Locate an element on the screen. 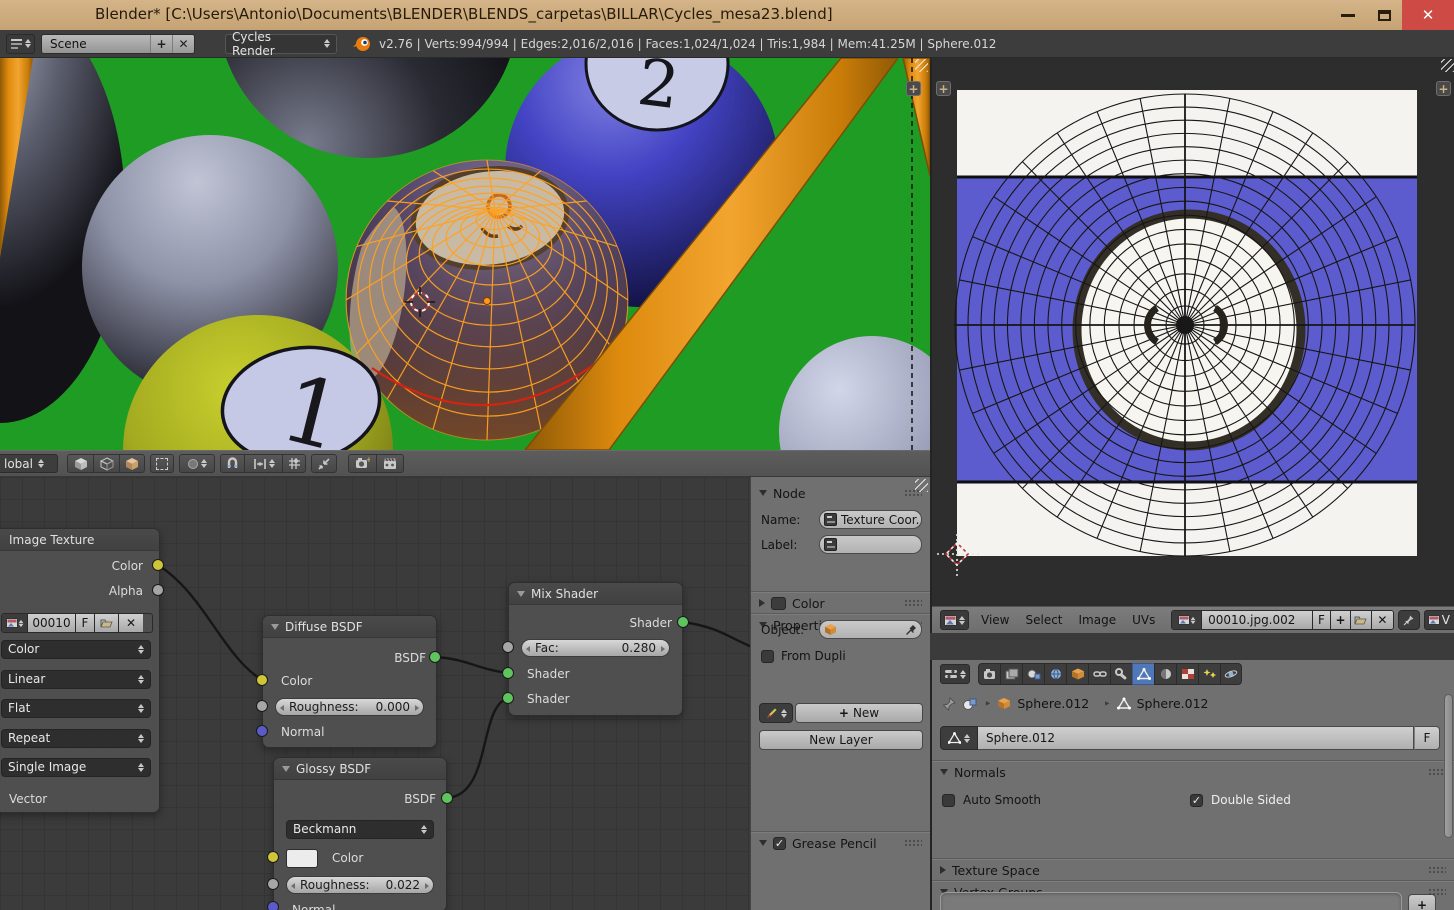 This screenshot has width=1454, height=910. tab-object-data is located at coordinates (1143, 674).